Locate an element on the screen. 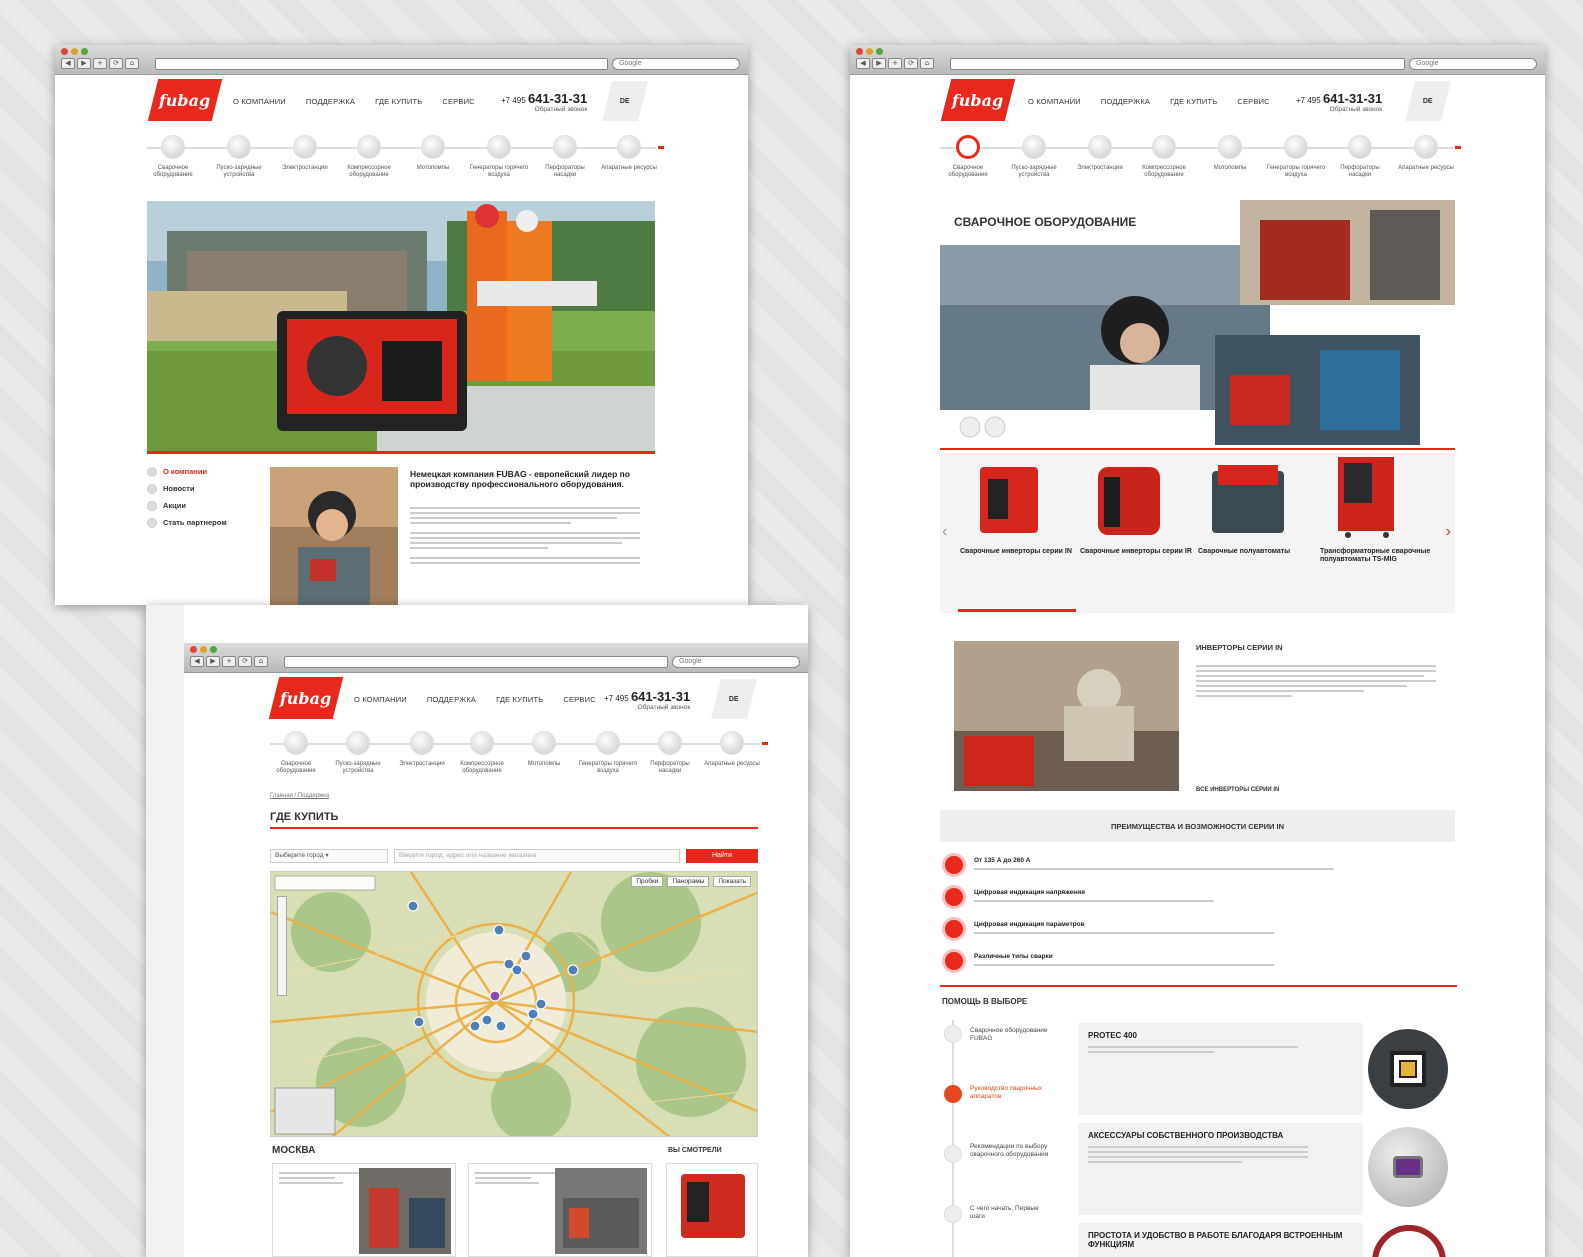 The height and width of the screenshot is (1257, 1583). map-show-button: Показать is located at coordinates (732, 881).